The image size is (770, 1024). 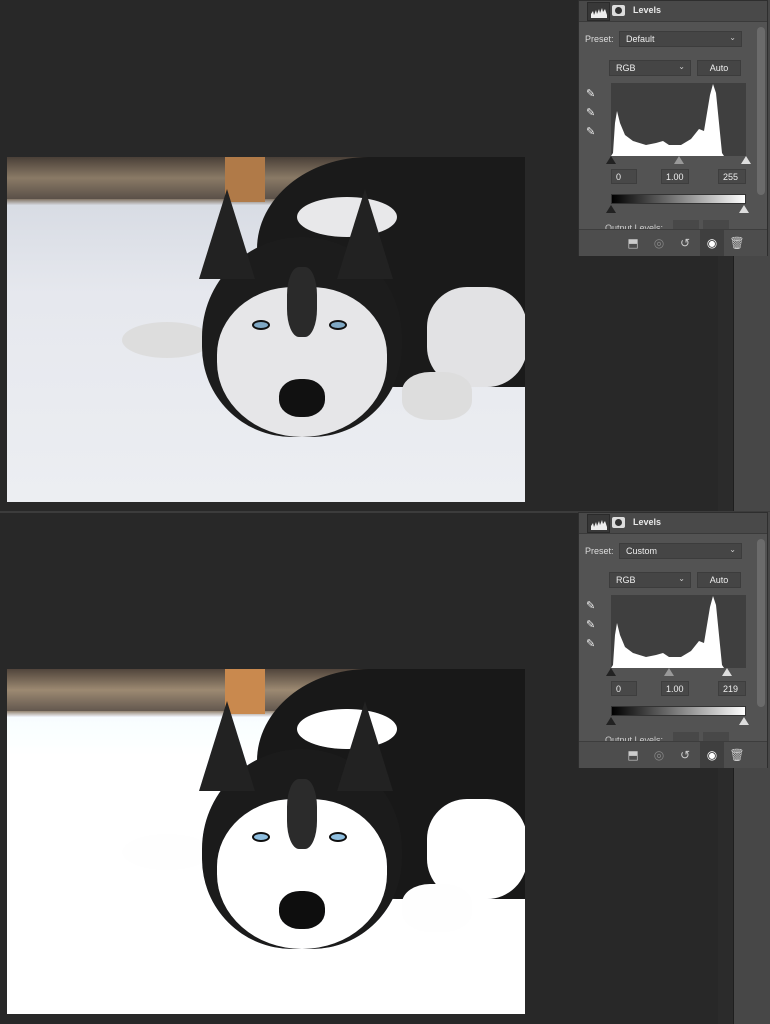 What do you see at coordinates (680, 39) in the screenshot?
I see `preset-select: Default ⌄` at bounding box center [680, 39].